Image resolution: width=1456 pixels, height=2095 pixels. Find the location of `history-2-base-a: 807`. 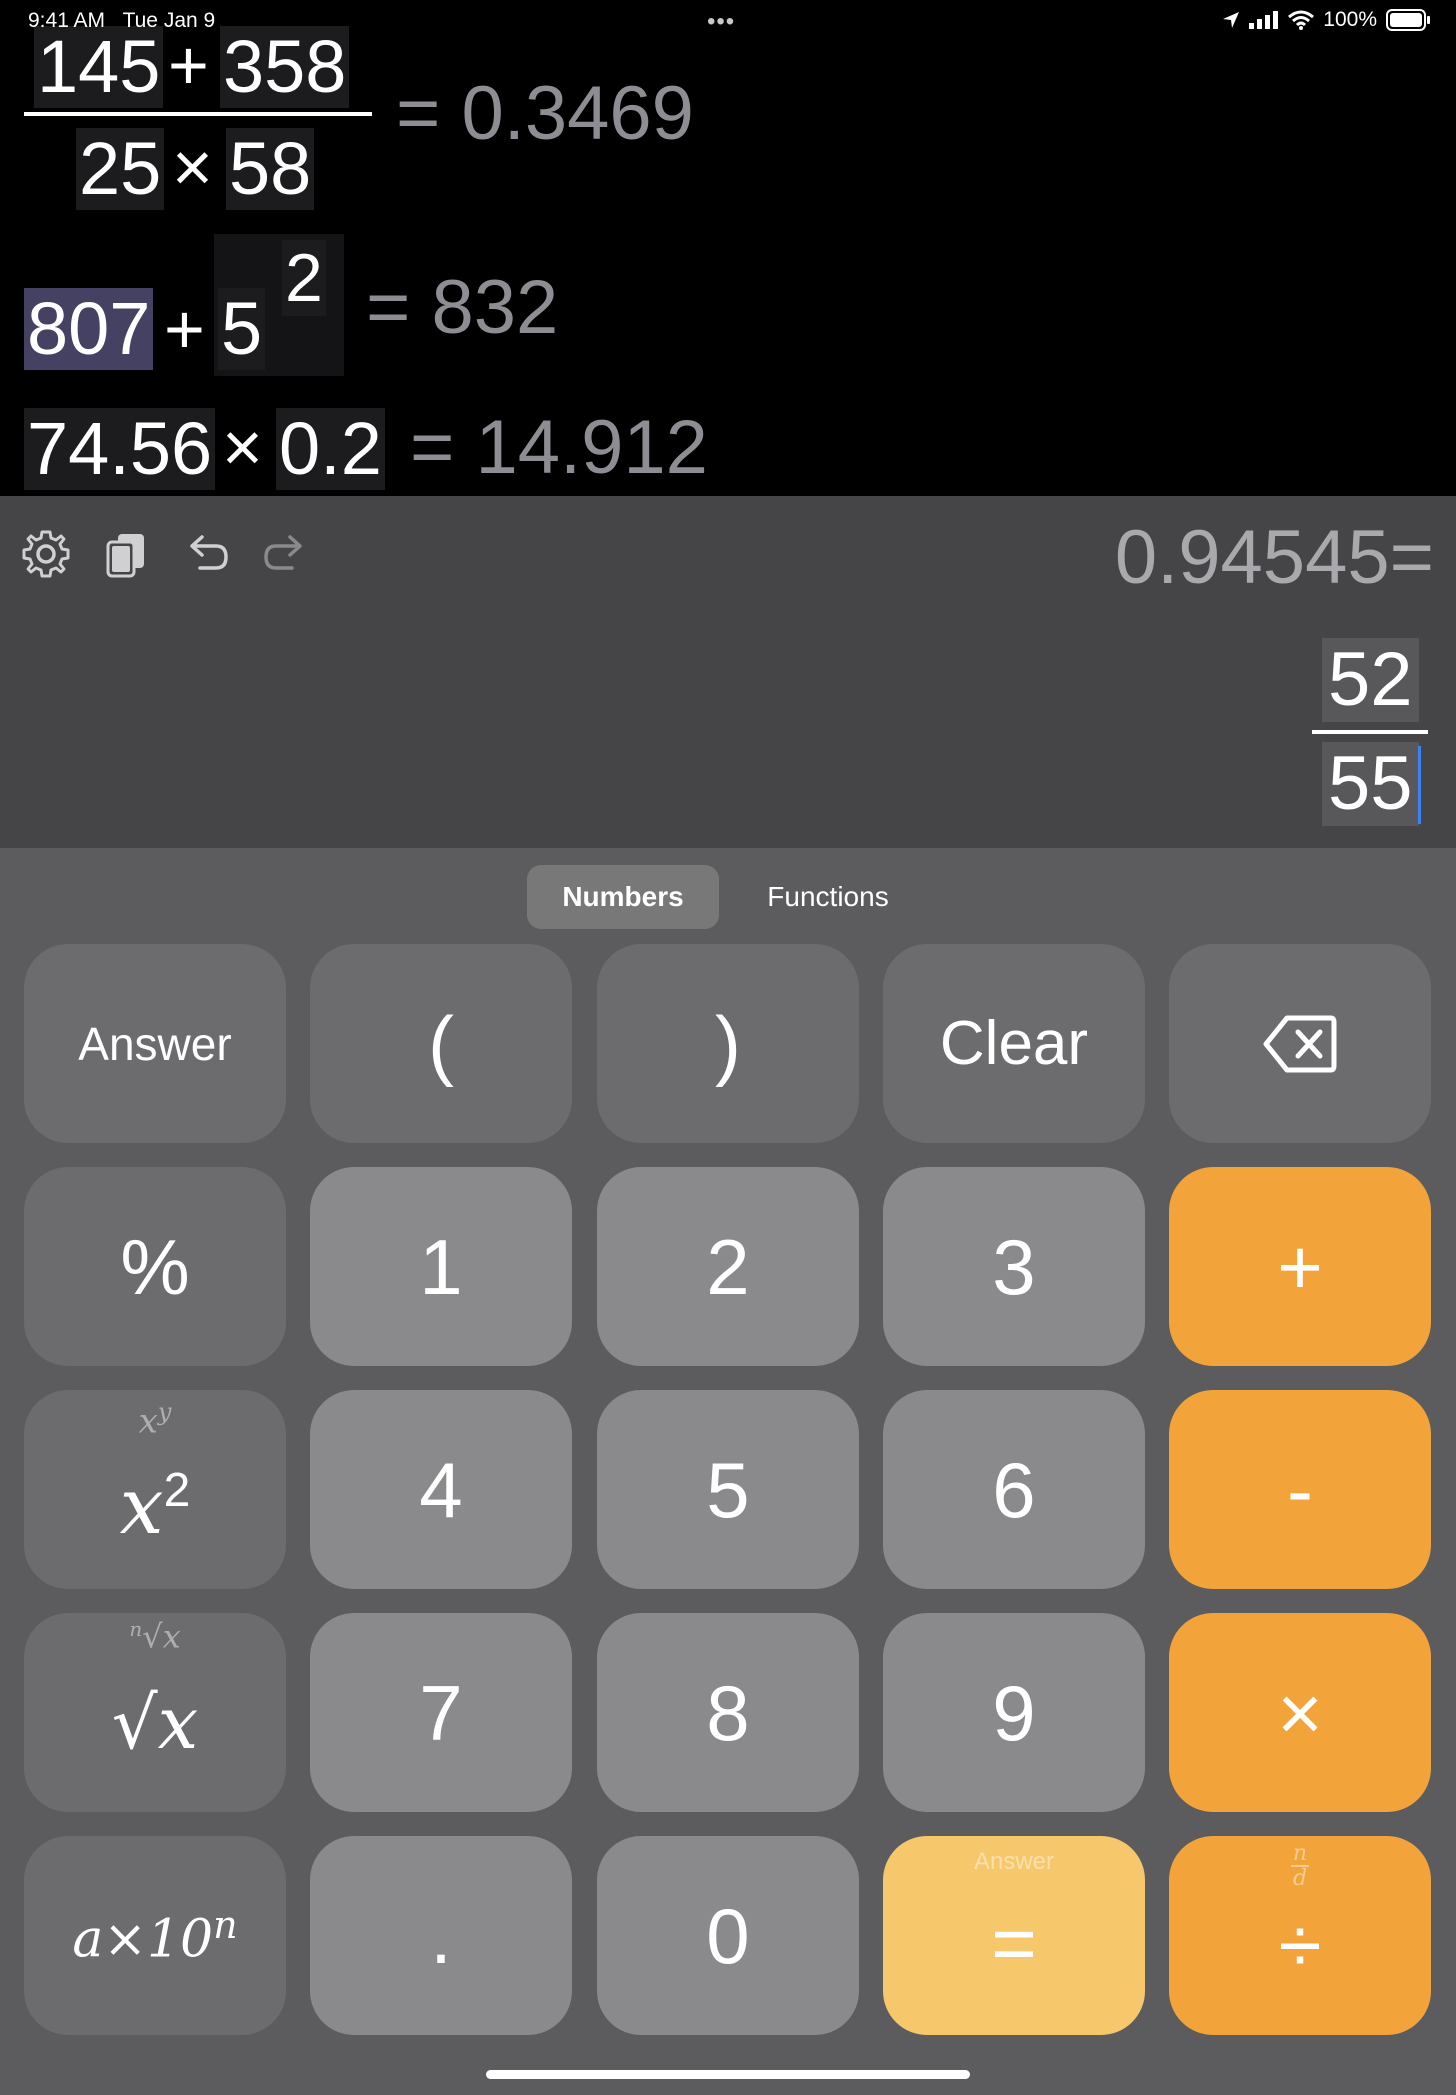

history-2-base-a: 807 is located at coordinates (89, 329).